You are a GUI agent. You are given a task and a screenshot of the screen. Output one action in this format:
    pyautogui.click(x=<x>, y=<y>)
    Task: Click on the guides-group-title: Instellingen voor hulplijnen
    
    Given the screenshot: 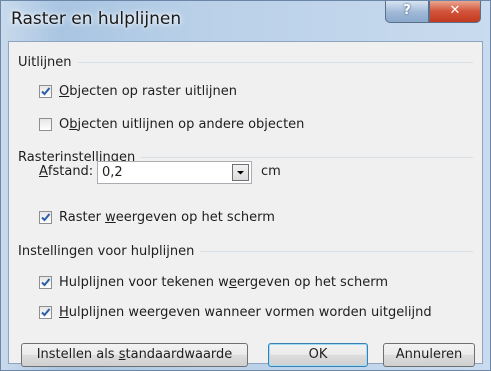 What is the action you would take?
    pyautogui.click(x=106, y=251)
    